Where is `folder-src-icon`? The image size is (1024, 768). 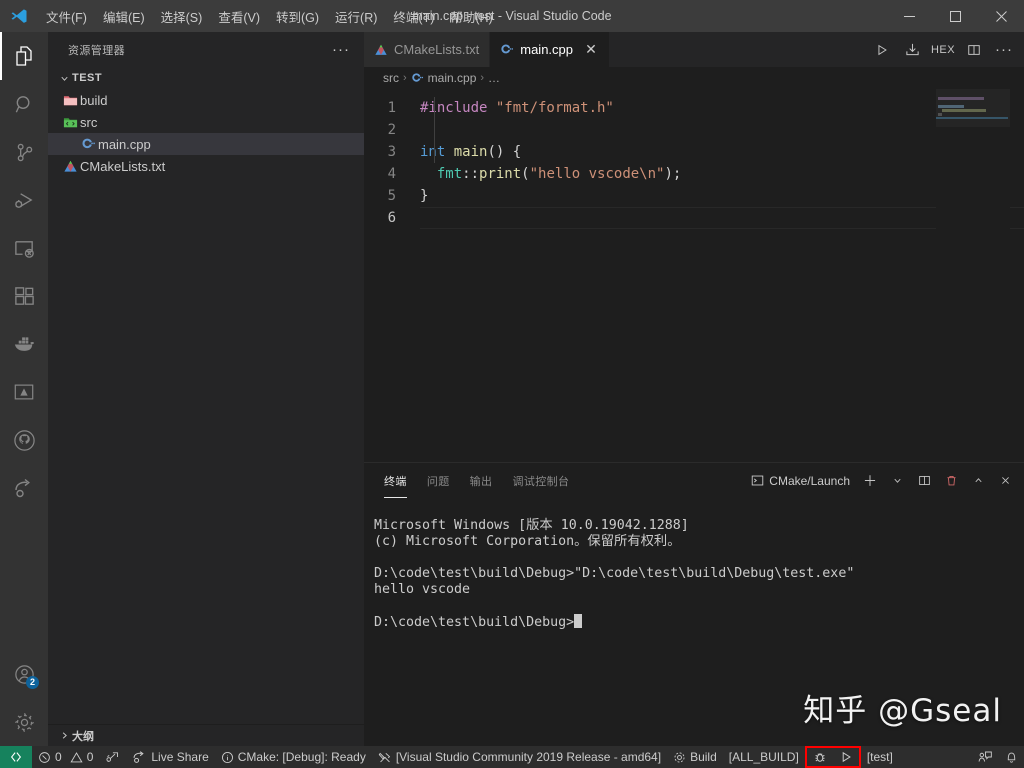
folder-src-icon is located at coordinates (70, 122).